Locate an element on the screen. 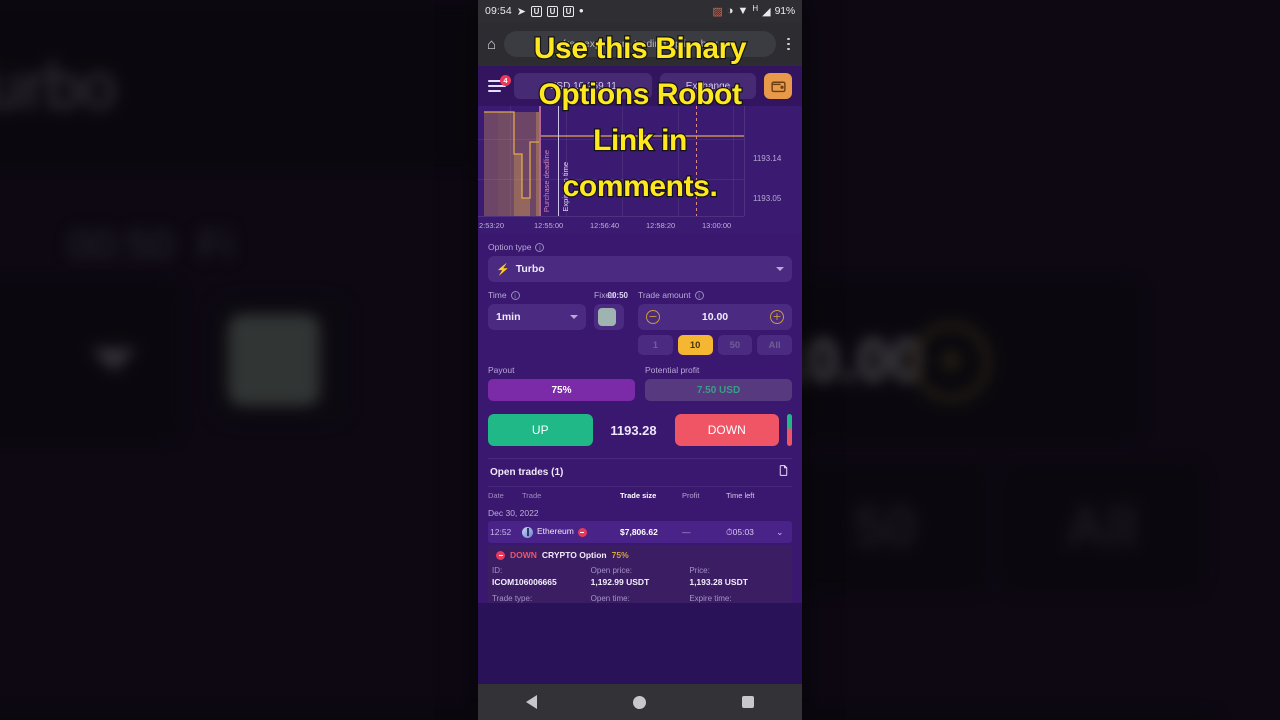  chart-y-axis: 1193.14 1193.05 is located at coordinates (773, 161).